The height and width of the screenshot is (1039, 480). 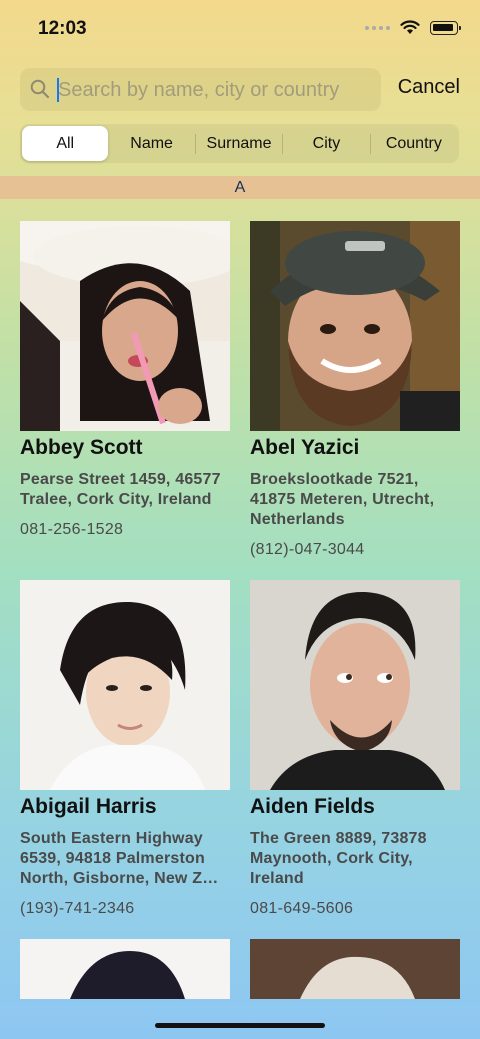 What do you see at coordinates (240, 30) in the screenshot?
I see `status-bar: 12:03` at bounding box center [240, 30].